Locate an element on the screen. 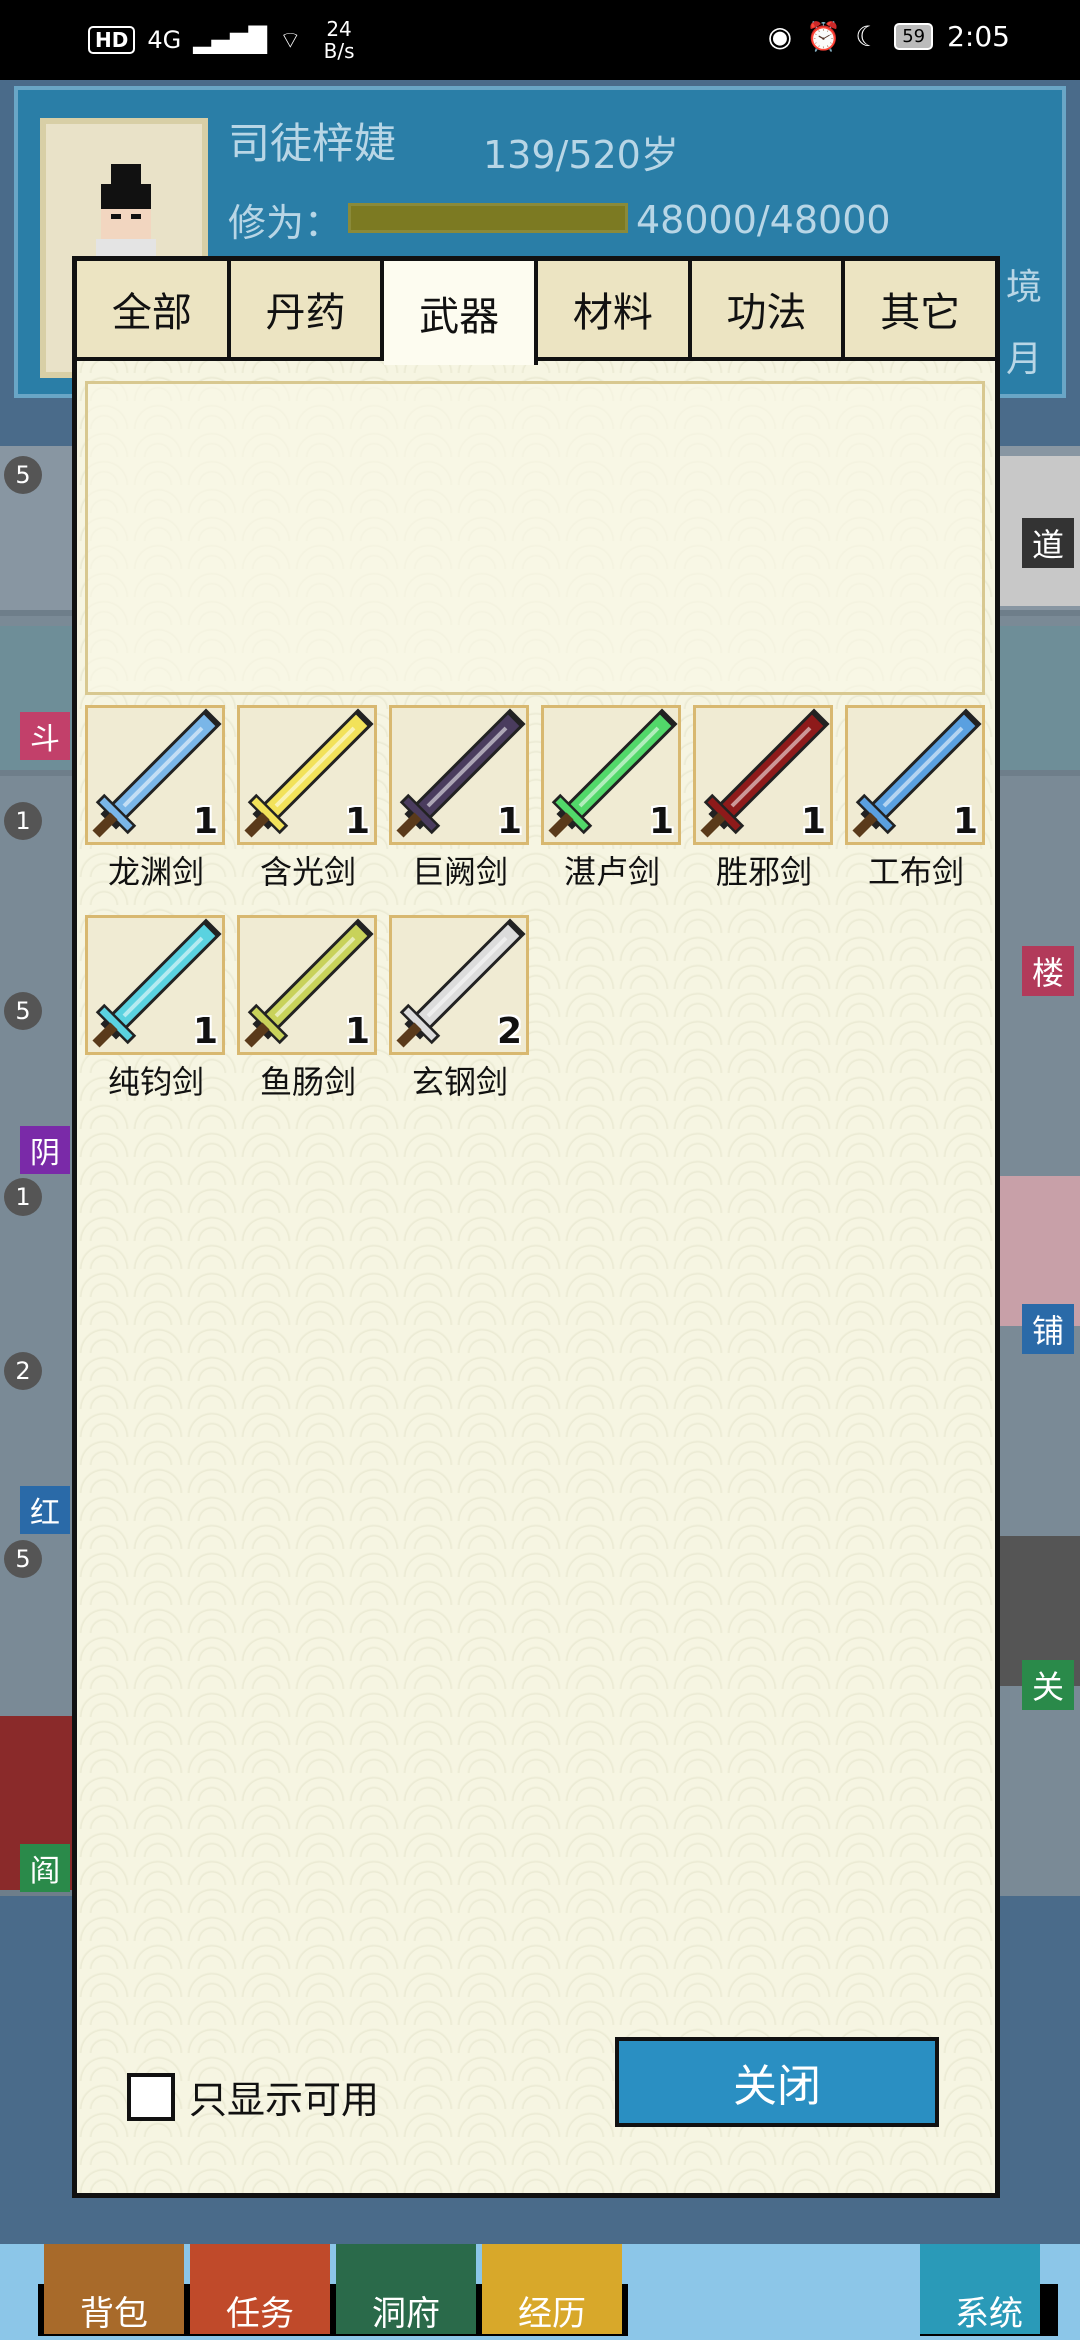  show-usable-filter: 只显示可用 is located at coordinates (253, 2096).